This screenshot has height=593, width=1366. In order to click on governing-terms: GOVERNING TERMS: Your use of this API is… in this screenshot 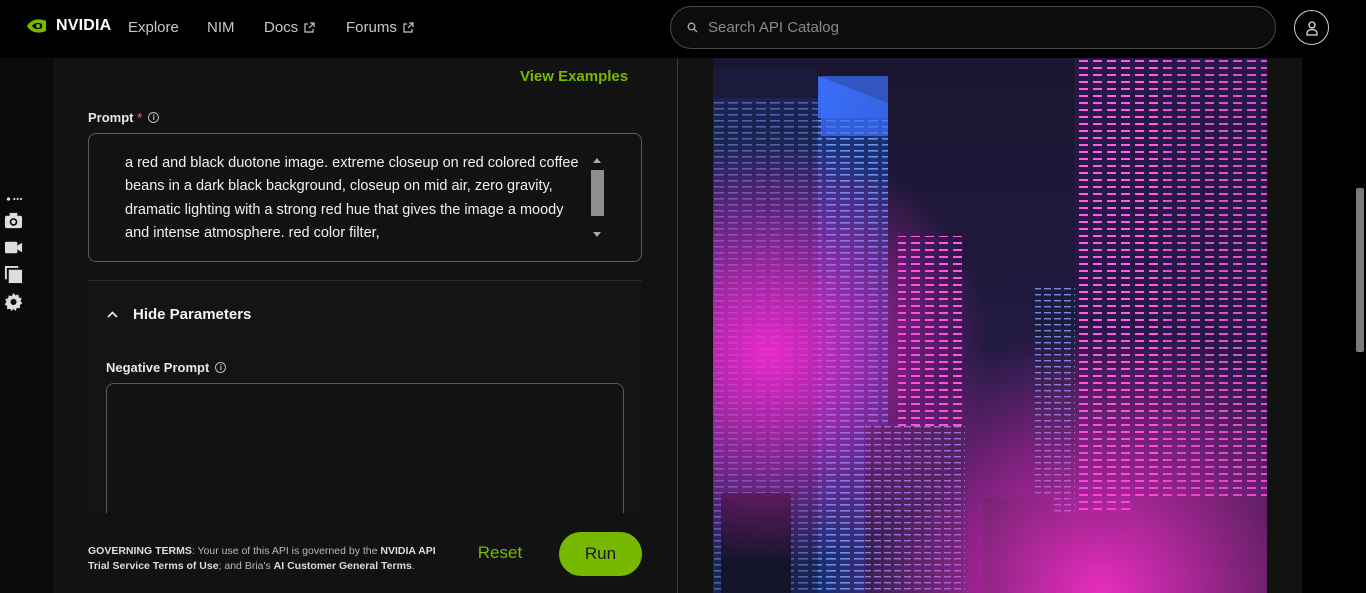, I will do `click(273, 559)`.